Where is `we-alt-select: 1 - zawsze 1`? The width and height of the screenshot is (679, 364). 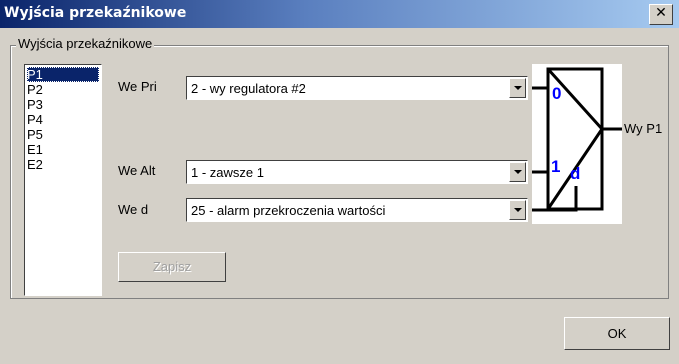 we-alt-select: 1 - zawsze 1 is located at coordinates (357, 172).